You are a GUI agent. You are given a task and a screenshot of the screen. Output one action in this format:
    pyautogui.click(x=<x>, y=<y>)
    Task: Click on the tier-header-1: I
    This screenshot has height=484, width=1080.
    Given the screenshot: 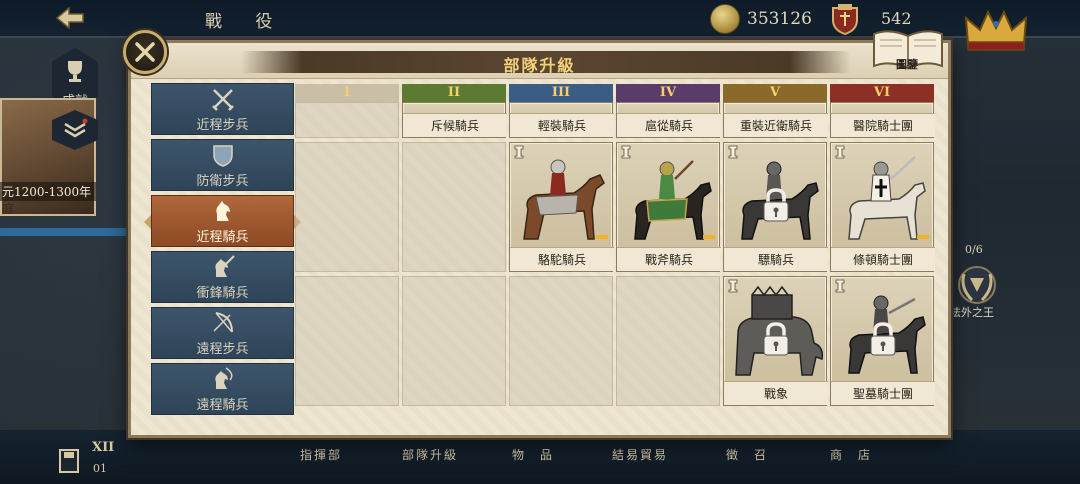 What is the action you would take?
    pyautogui.click(x=347, y=93)
    